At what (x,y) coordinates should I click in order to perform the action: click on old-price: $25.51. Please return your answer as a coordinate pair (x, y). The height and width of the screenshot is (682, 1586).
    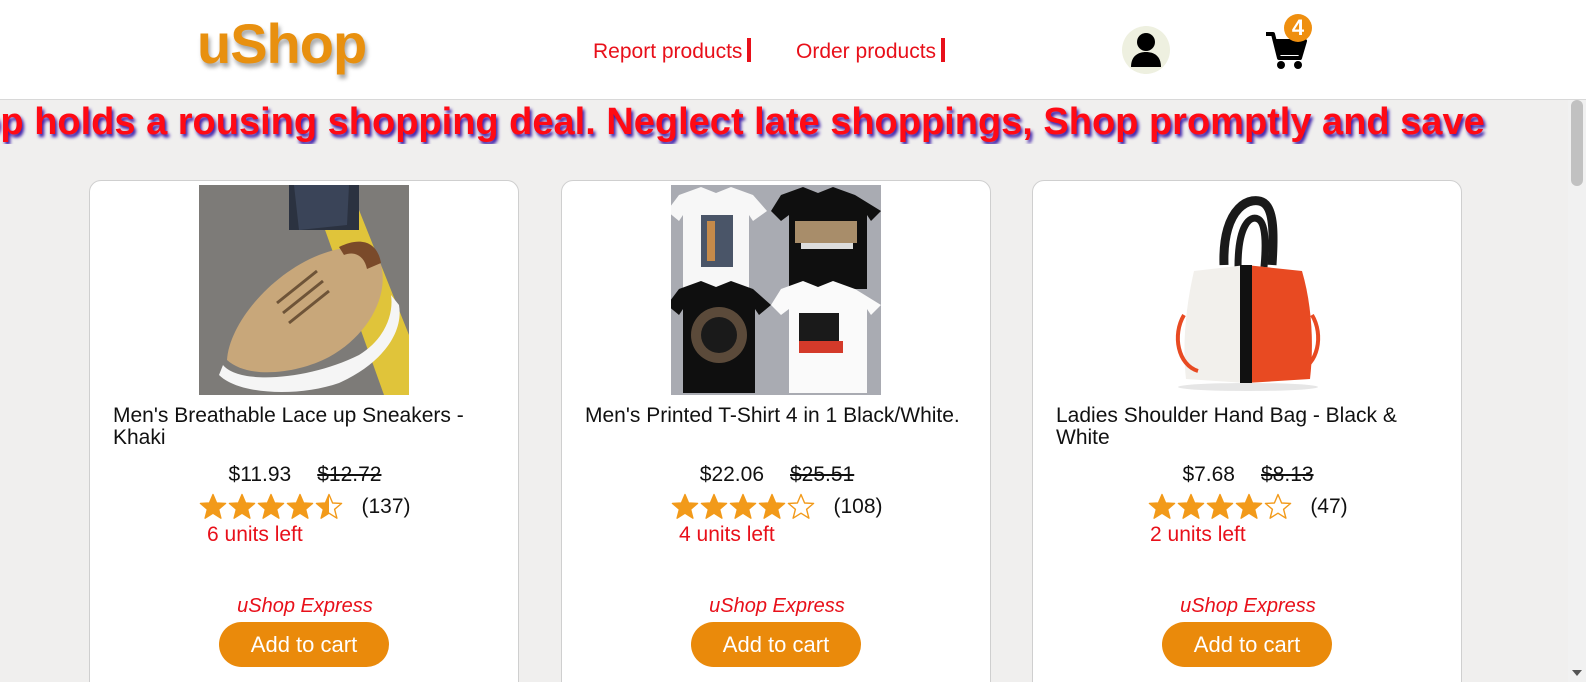
    Looking at the image, I should click on (822, 474).